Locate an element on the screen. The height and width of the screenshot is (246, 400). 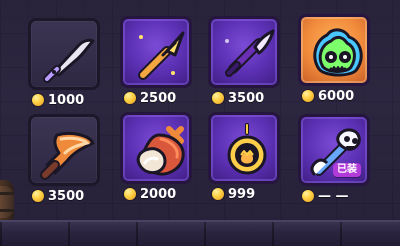
item-tile: 已装 is located at coordinates (334, 150).